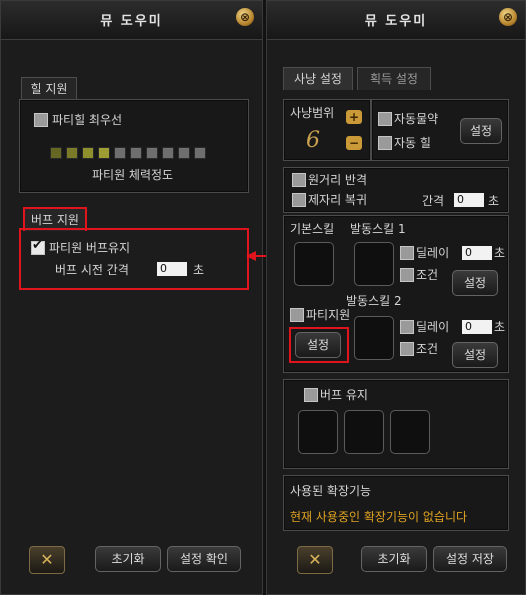  Describe the element at coordinates (394, 78) in the screenshot. I see `tab-gain-settings: 획득 설정` at that location.